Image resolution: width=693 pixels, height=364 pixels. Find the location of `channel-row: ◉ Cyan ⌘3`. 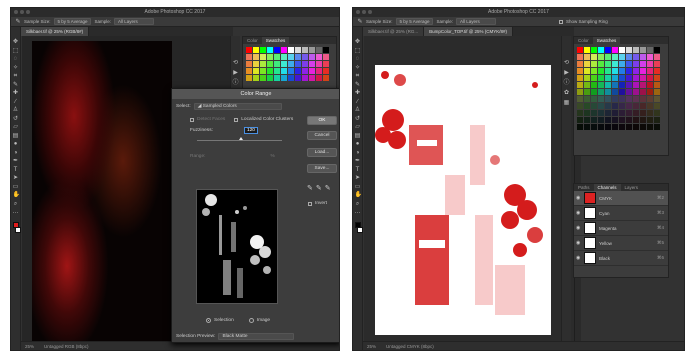

channel-row: ◉ Cyan ⌘3 is located at coordinates (621, 213).